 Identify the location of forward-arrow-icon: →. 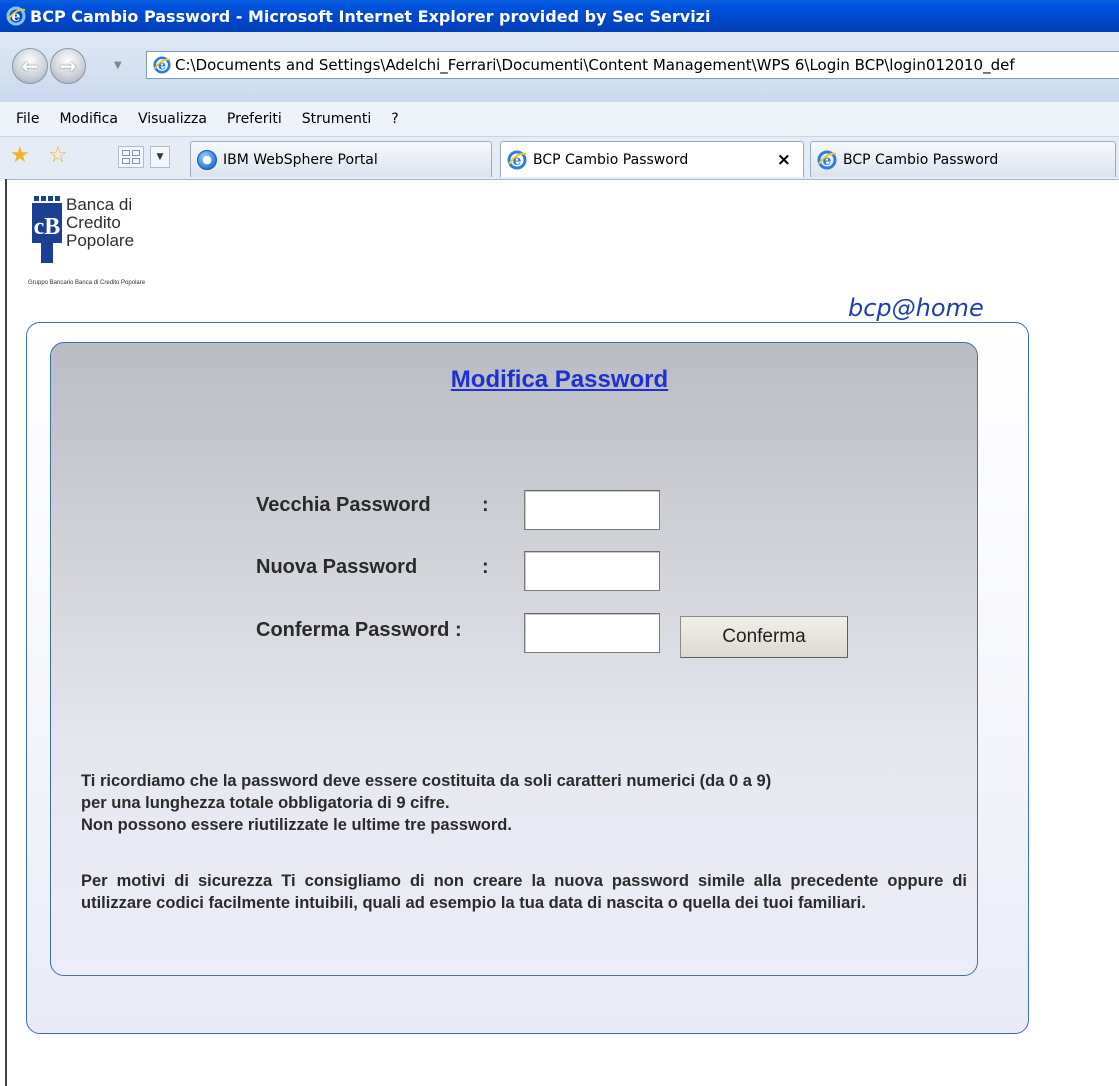
(68, 66).